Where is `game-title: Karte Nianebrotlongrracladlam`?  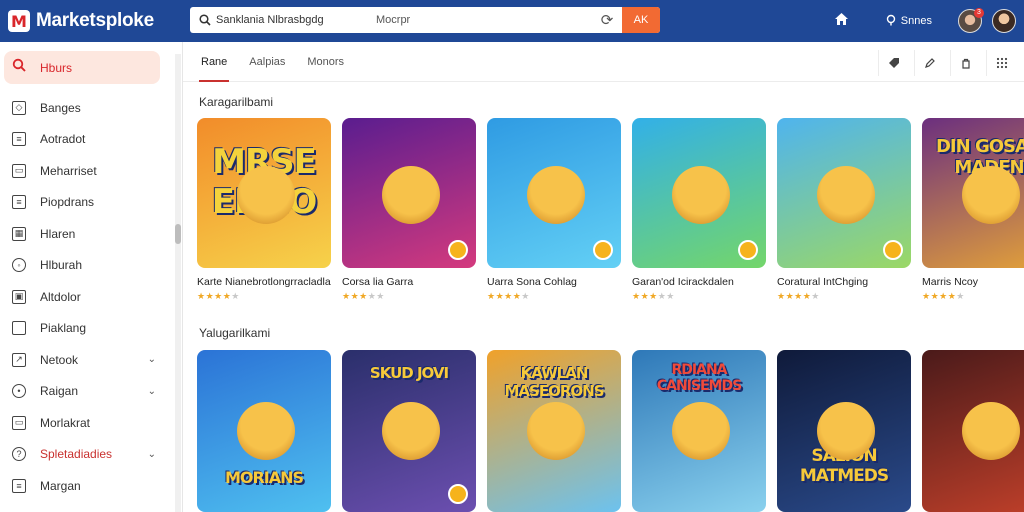
game-title: Karte Nianebrotlongrracladlam is located at coordinates (264, 282).